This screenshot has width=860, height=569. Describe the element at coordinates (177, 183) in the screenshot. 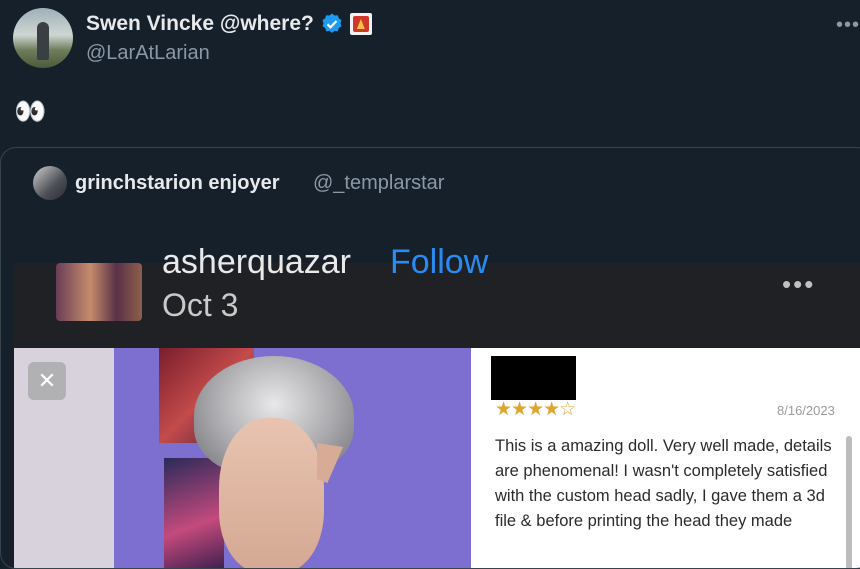

I see `quote-author-name: grinchstarion enjoyer` at that location.